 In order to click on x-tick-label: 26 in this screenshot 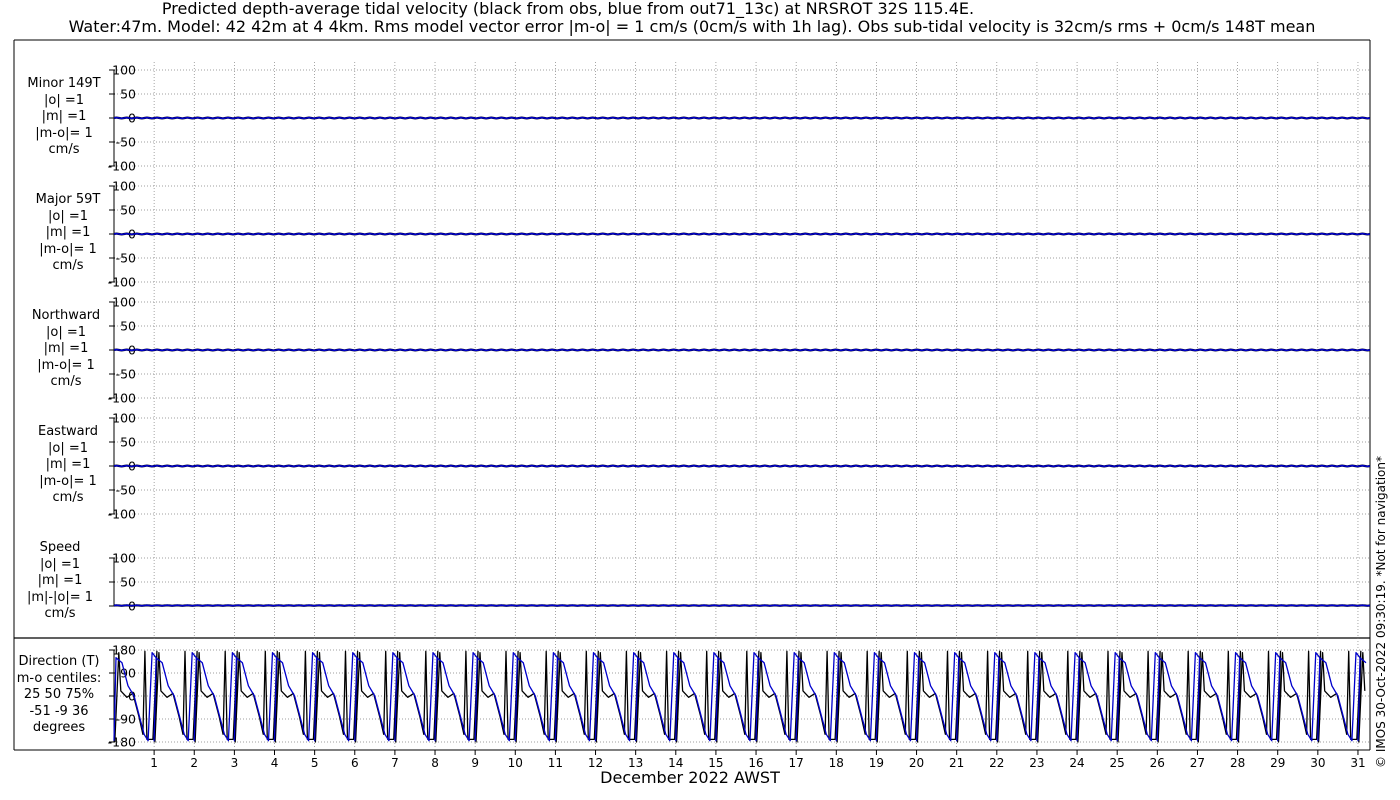, I will do `click(1157, 763)`.